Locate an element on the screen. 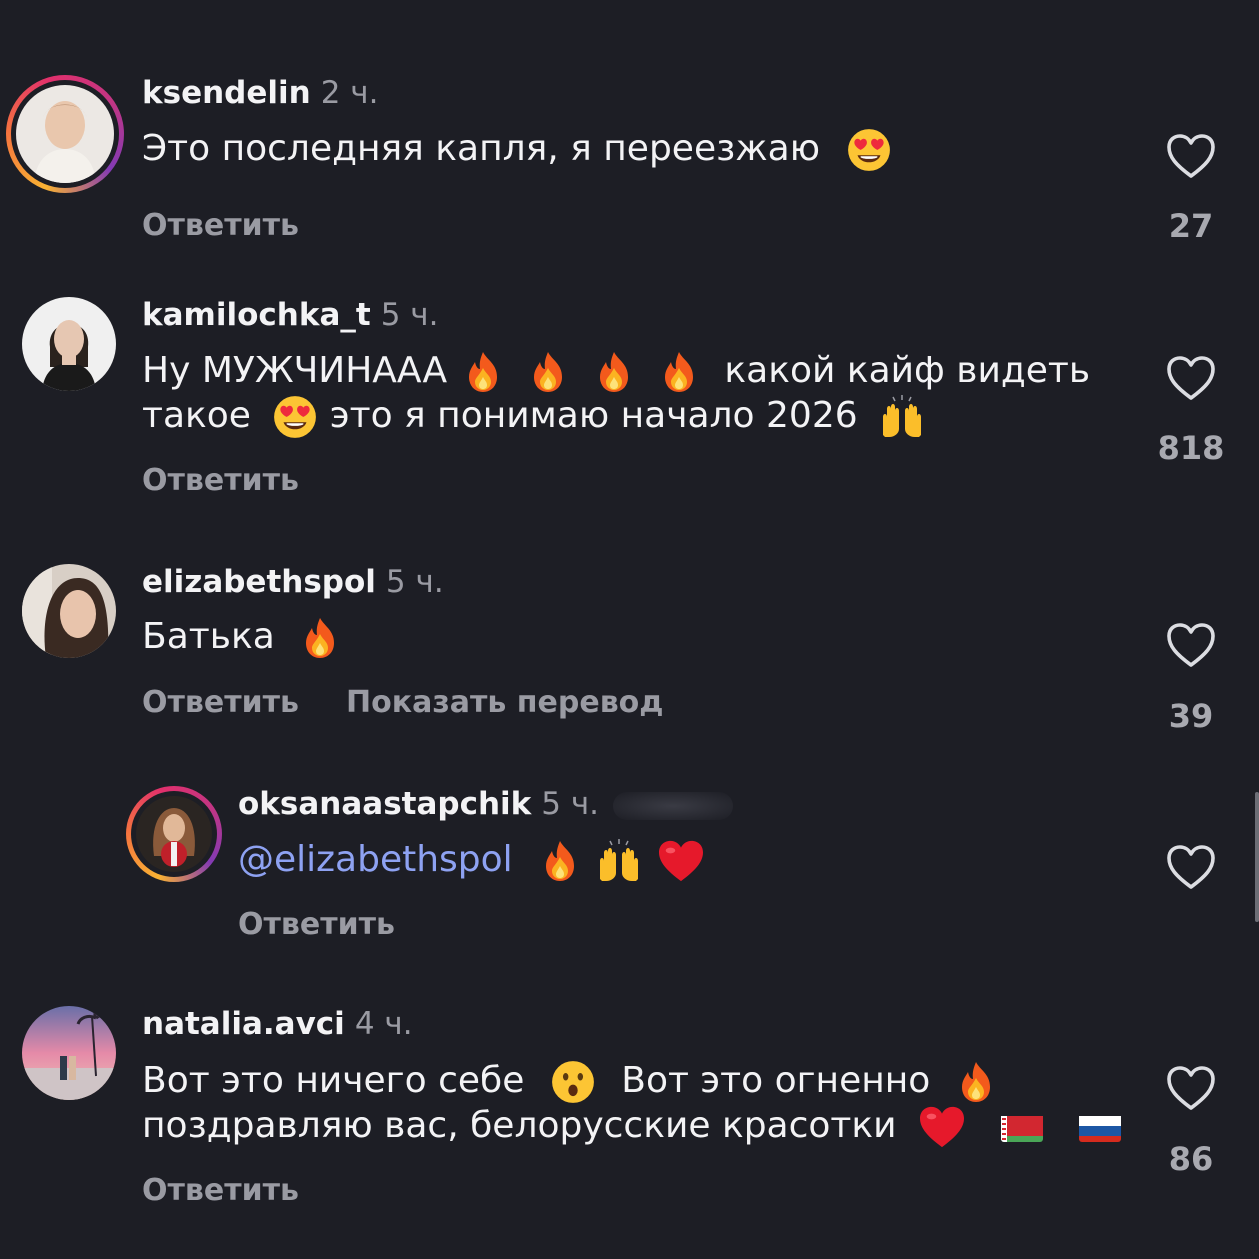 The image size is (1259, 1259). like-count: 86 is located at coordinates (1191, 1159).